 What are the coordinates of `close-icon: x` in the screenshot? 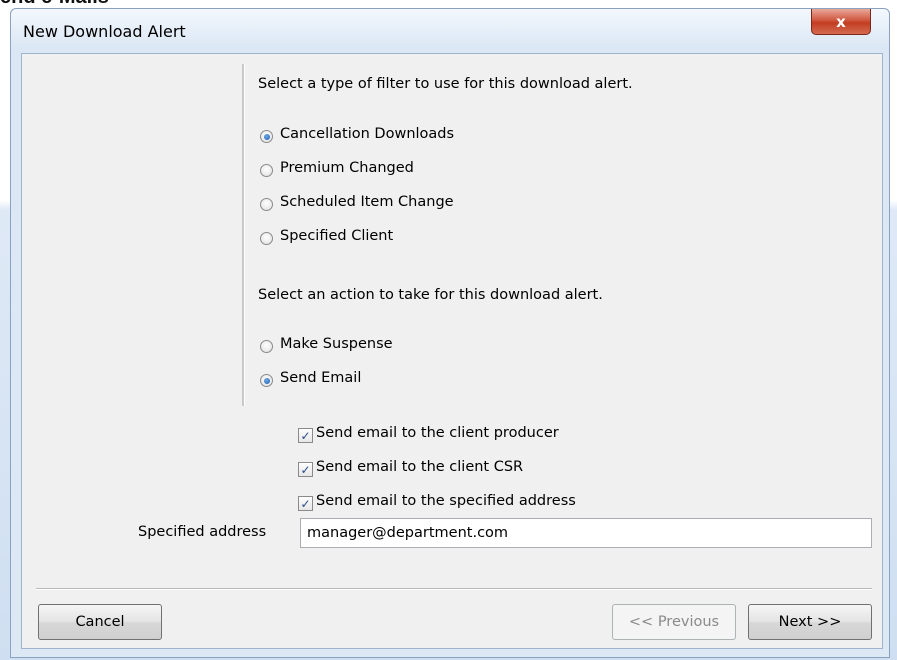 It's located at (841, 21).